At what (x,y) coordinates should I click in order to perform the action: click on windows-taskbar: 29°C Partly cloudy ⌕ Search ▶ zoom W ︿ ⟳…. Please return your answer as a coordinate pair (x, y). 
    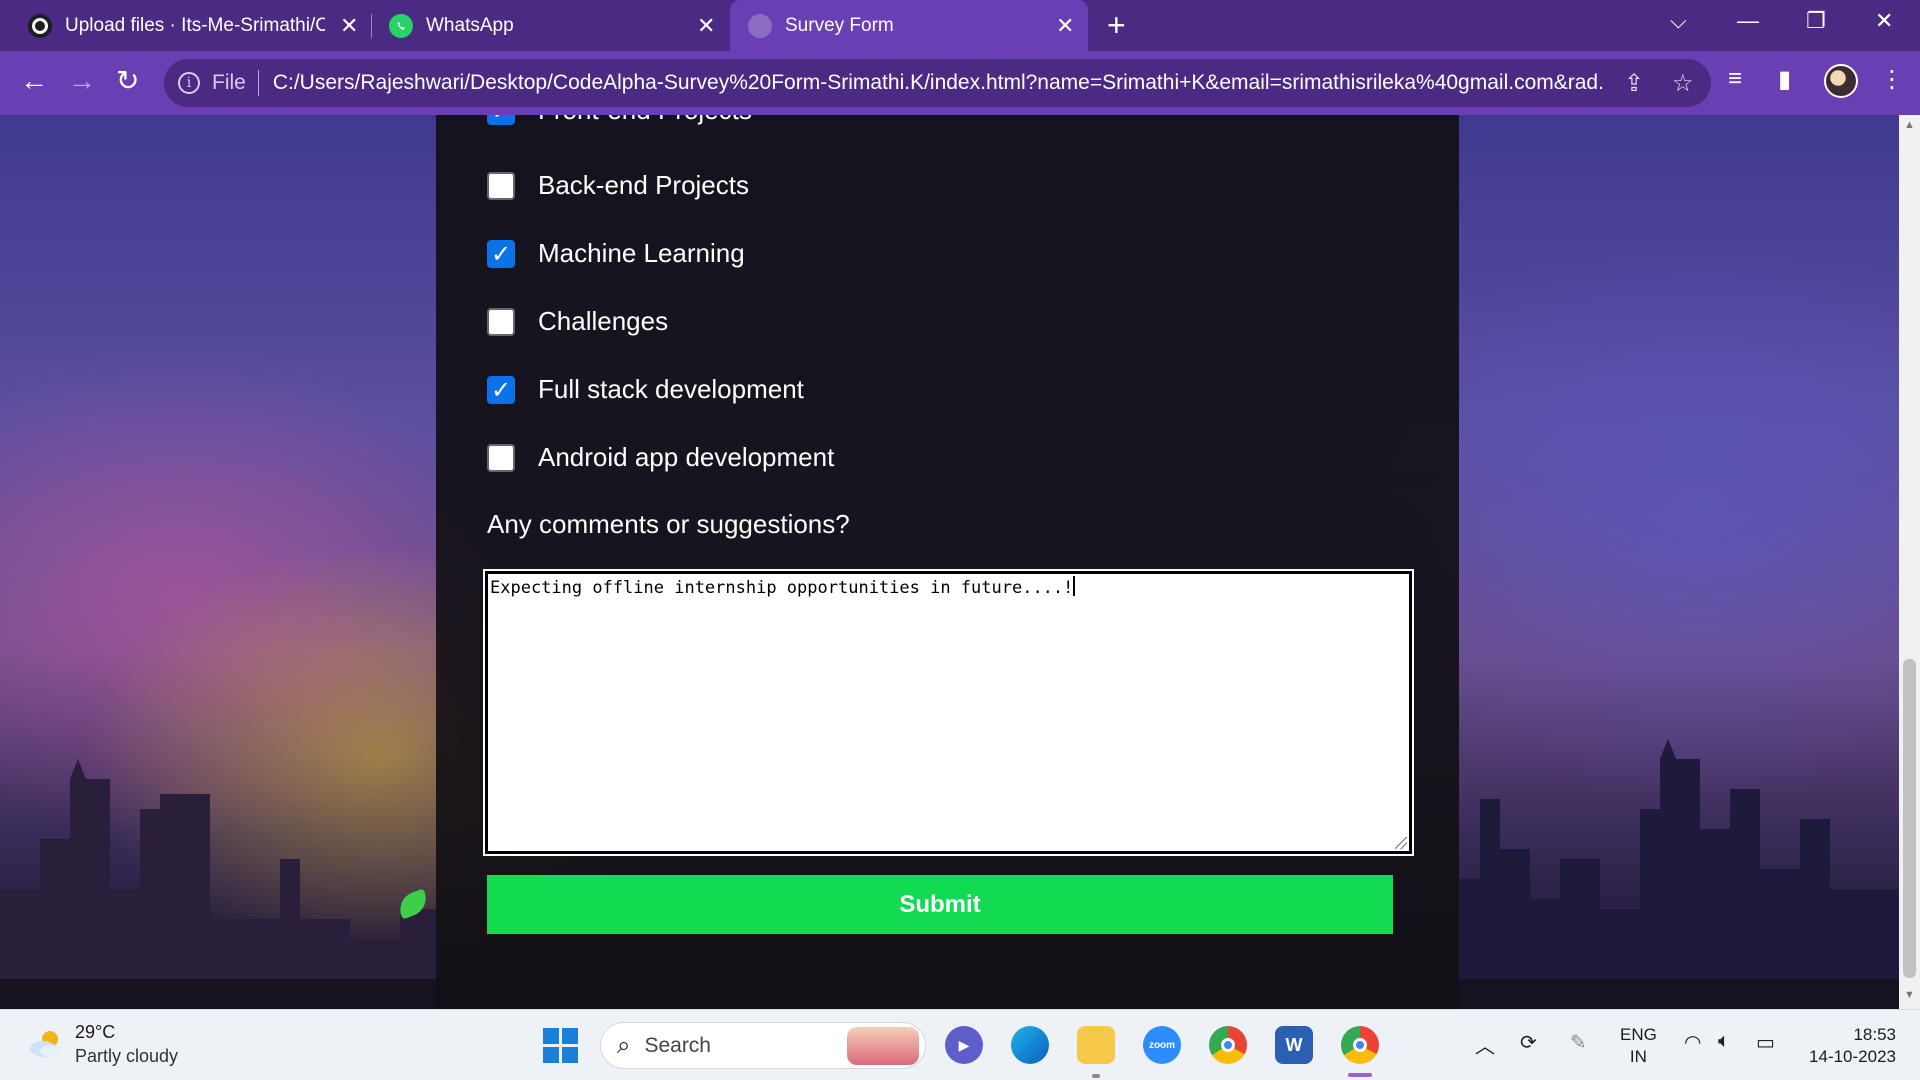
    Looking at the image, I should click on (960, 1044).